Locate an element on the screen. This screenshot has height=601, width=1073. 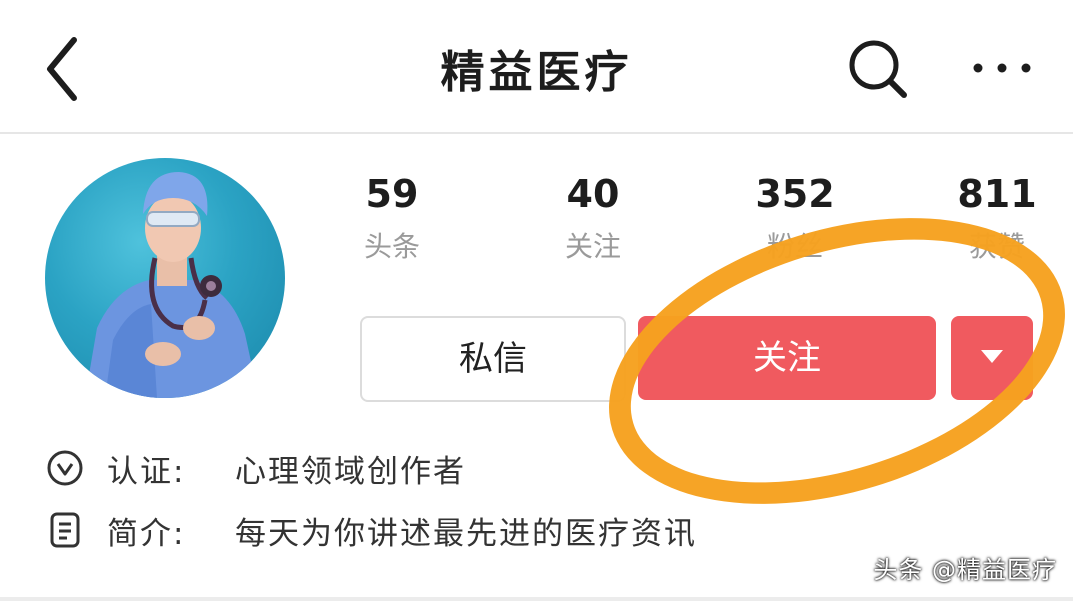
follow-dropdown-button is located at coordinates (992, 358).